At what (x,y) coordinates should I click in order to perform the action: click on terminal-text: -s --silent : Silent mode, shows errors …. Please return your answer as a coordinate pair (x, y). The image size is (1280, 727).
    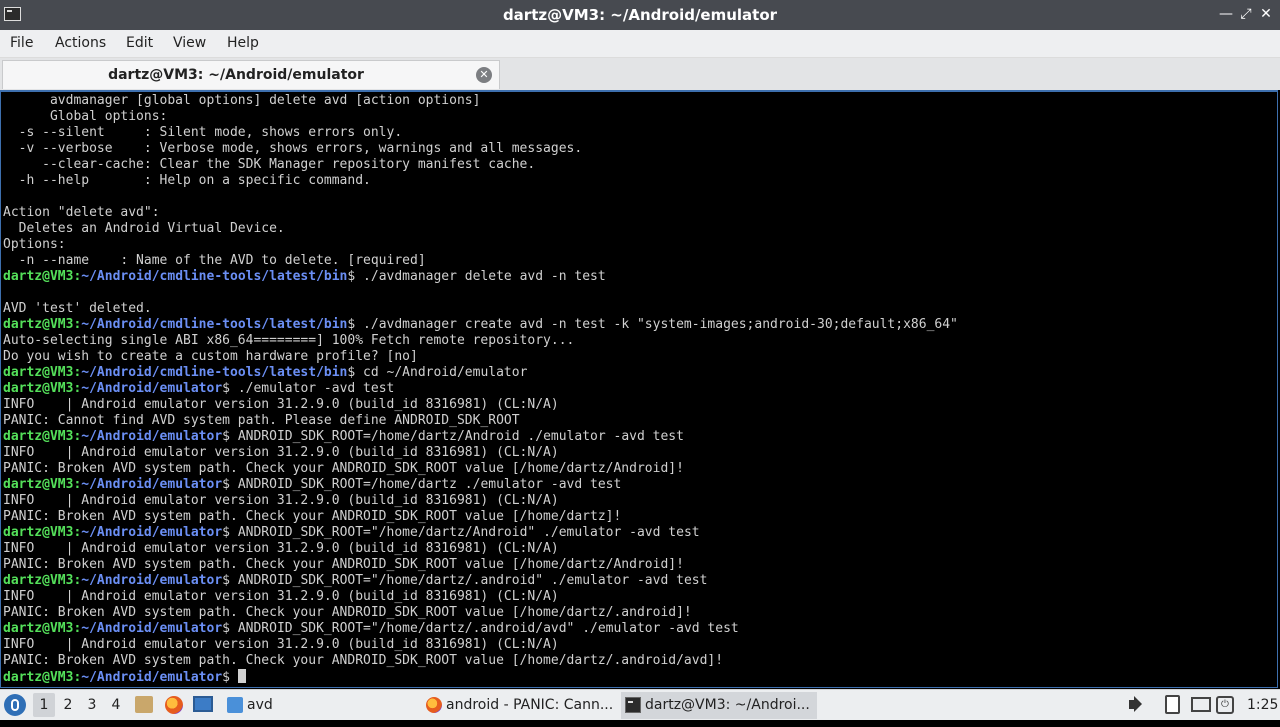
    Looking at the image, I should click on (203, 132).